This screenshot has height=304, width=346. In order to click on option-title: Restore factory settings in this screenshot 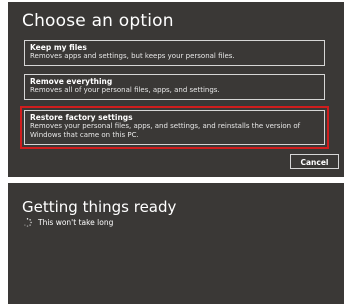, I will do `click(81, 117)`.